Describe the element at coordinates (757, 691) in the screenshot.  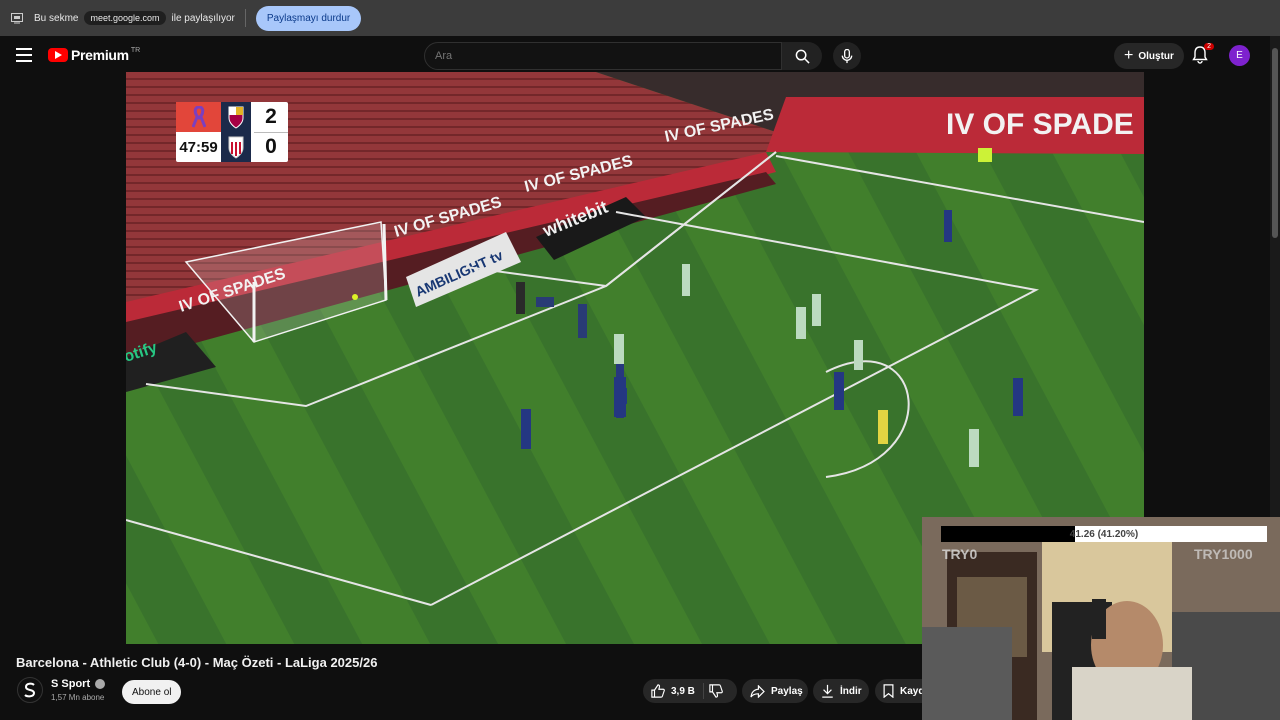
I see `share-icon` at that location.